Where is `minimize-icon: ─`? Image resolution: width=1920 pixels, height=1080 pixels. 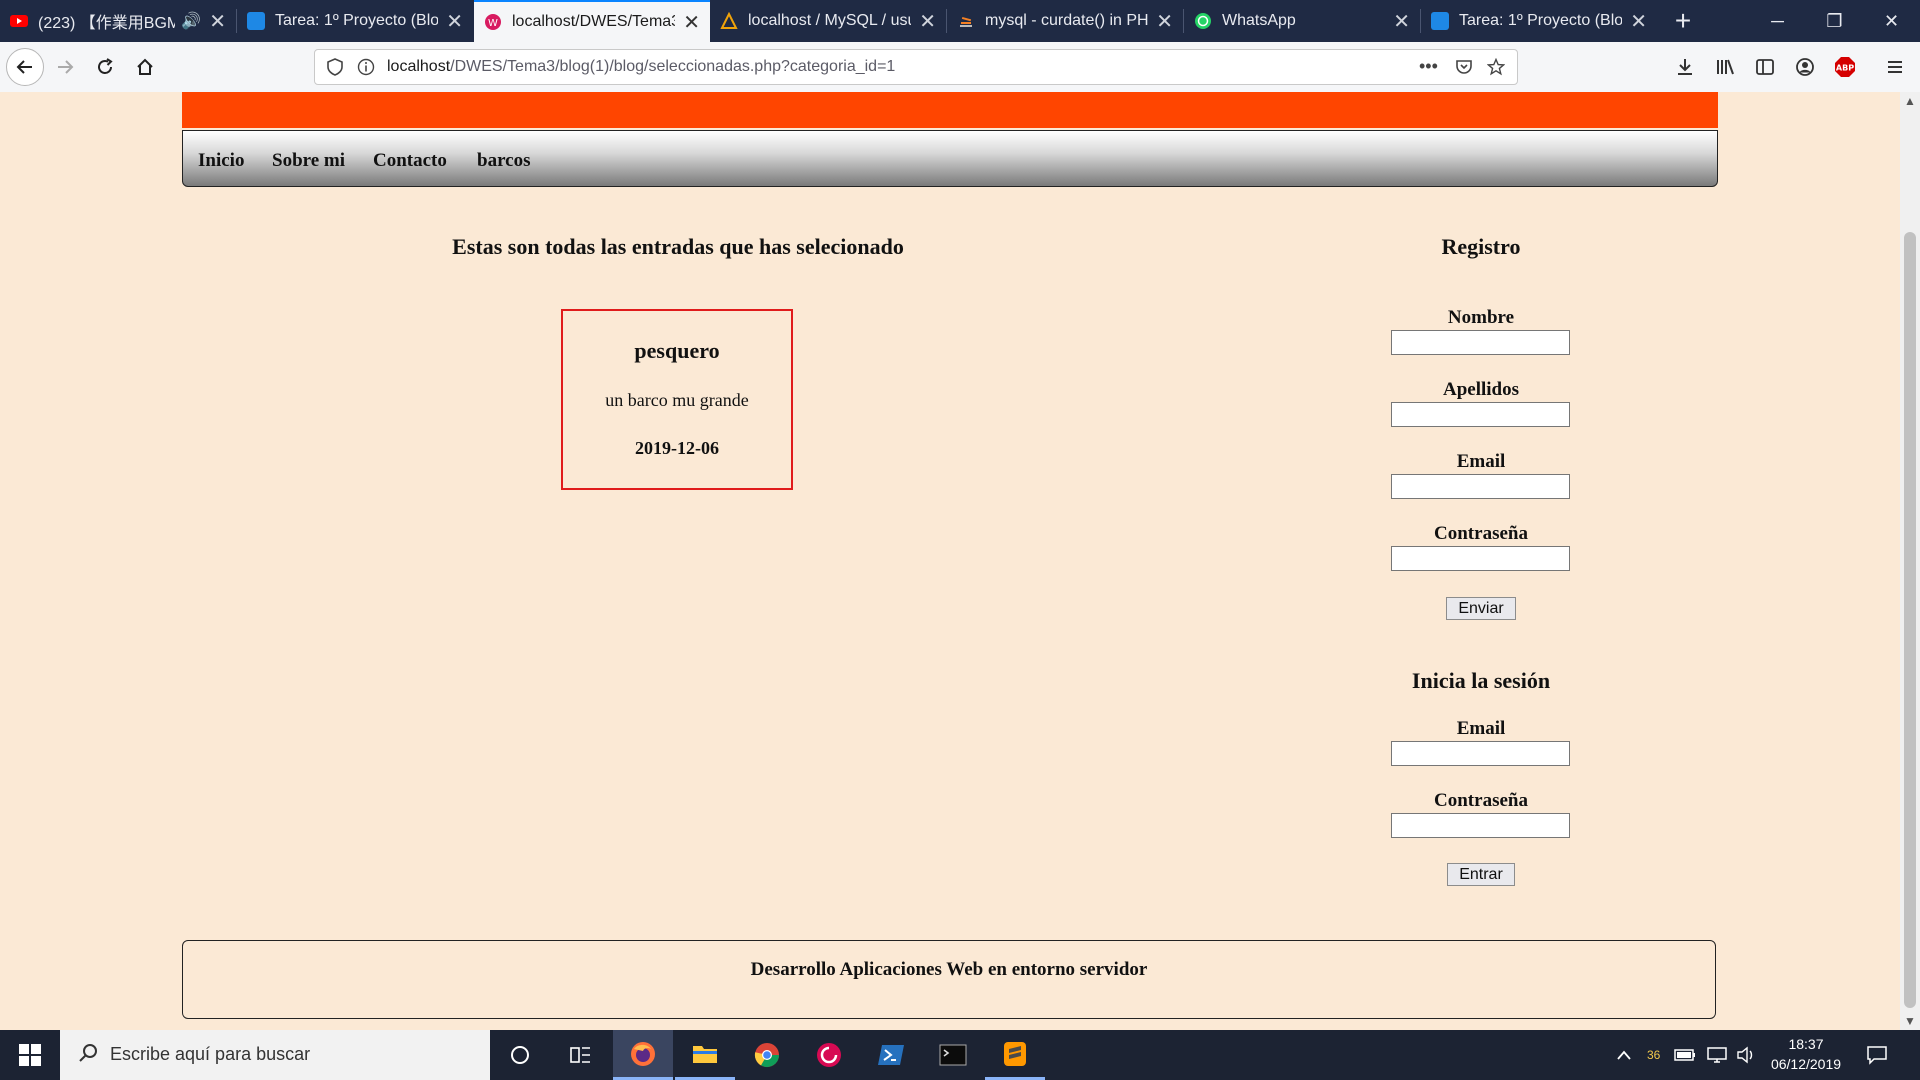
minimize-icon: ─ is located at coordinates (1777, 21).